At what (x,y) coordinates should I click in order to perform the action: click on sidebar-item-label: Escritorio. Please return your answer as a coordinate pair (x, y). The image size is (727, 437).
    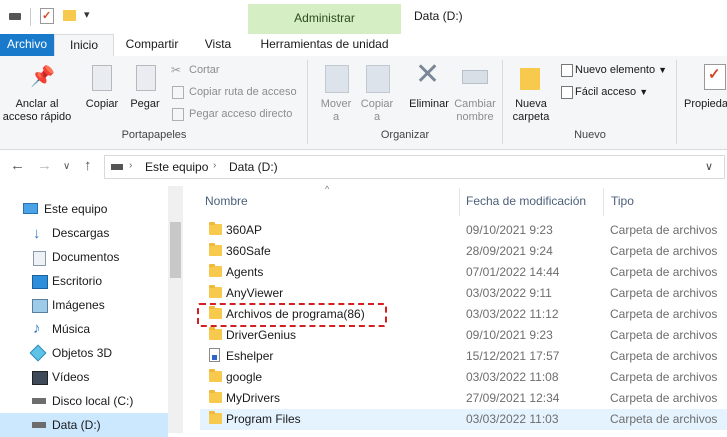
    Looking at the image, I should click on (77, 281).